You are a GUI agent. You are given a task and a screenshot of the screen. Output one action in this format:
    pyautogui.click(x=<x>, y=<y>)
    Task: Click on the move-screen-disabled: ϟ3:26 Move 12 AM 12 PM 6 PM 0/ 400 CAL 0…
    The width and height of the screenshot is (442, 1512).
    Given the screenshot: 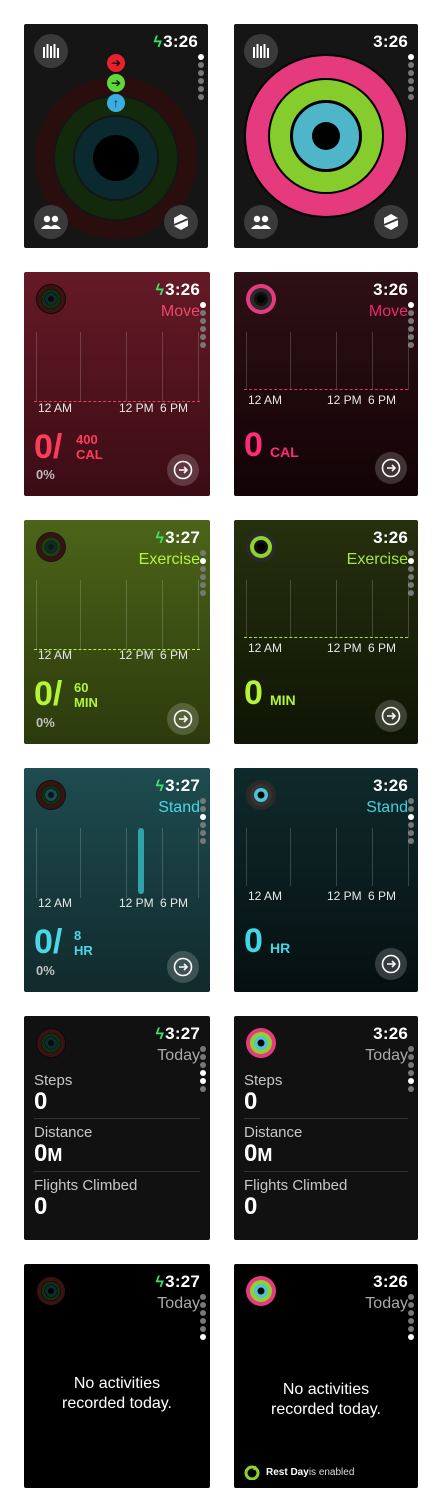 What is the action you would take?
    pyautogui.click(x=117, y=384)
    